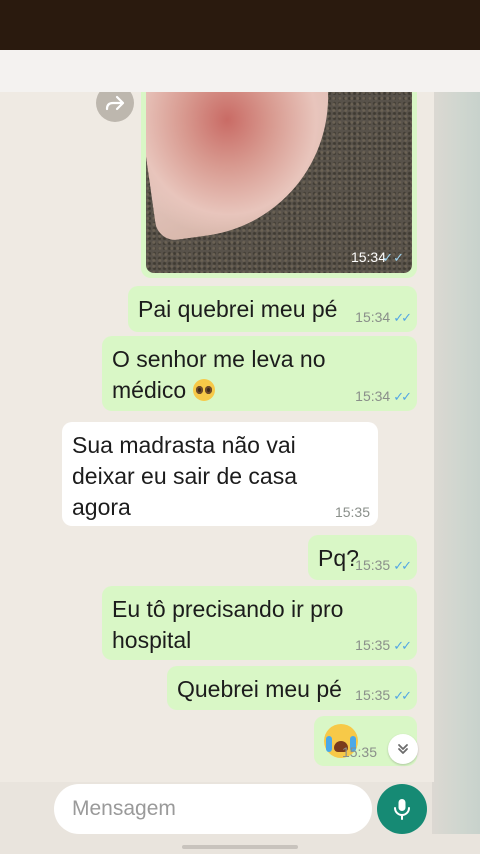  I want to click on pleading-face-emoji, so click(203, 390).